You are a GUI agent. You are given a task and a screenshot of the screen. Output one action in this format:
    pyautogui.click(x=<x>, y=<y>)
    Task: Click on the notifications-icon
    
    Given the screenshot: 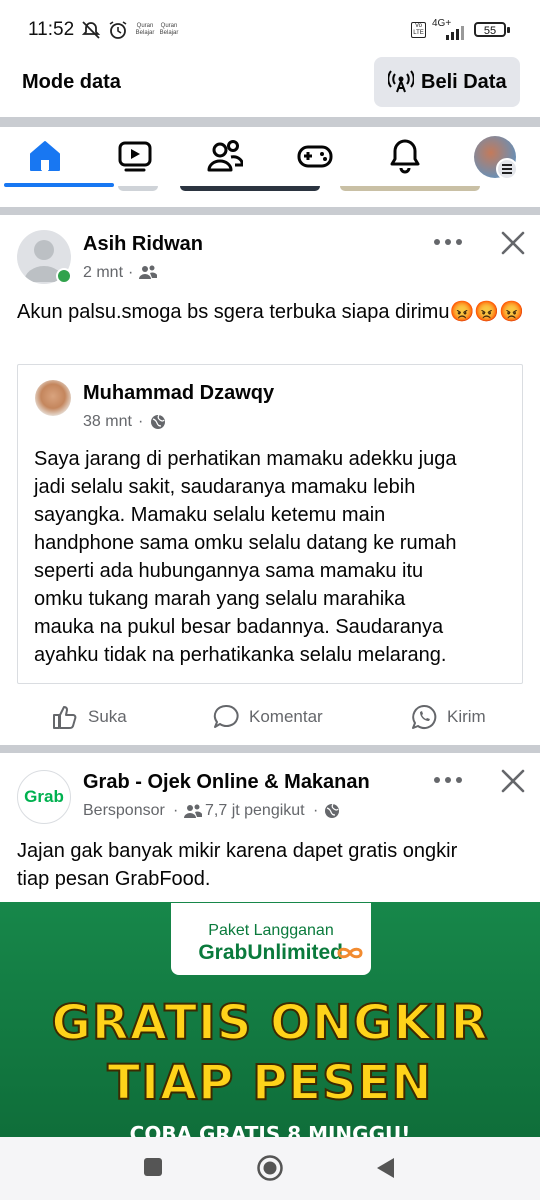 What is the action you would take?
    pyautogui.click(x=405, y=156)
    